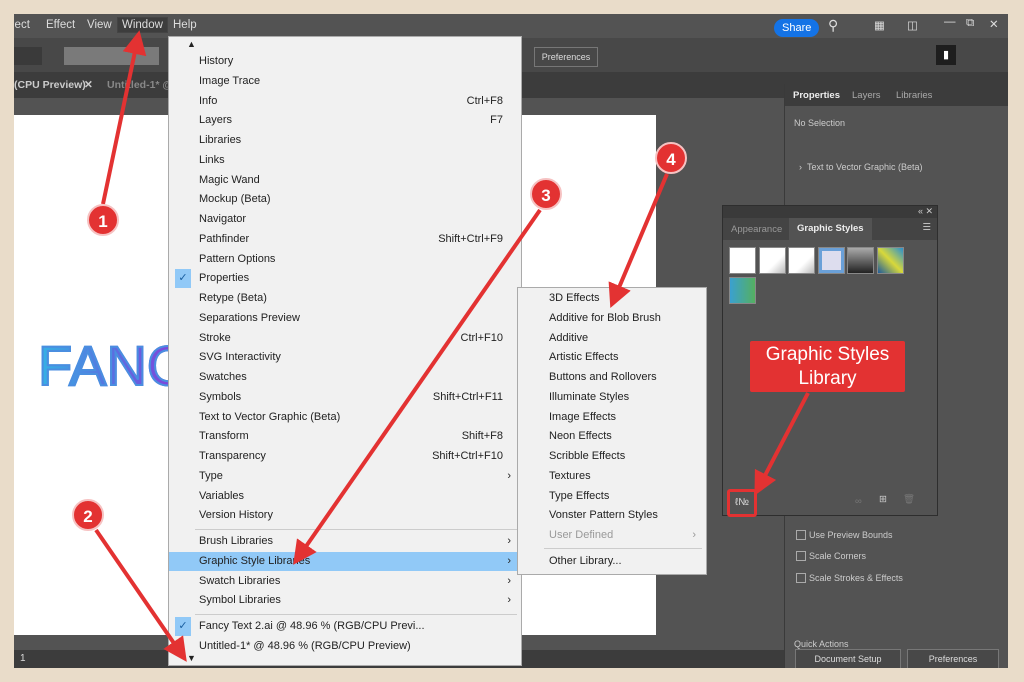 The height and width of the screenshot is (682, 1024). What do you see at coordinates (345, 279) in the screenshot?
I see `menu-item-properties: ✓ Properties` at bounding box center [345, 279].